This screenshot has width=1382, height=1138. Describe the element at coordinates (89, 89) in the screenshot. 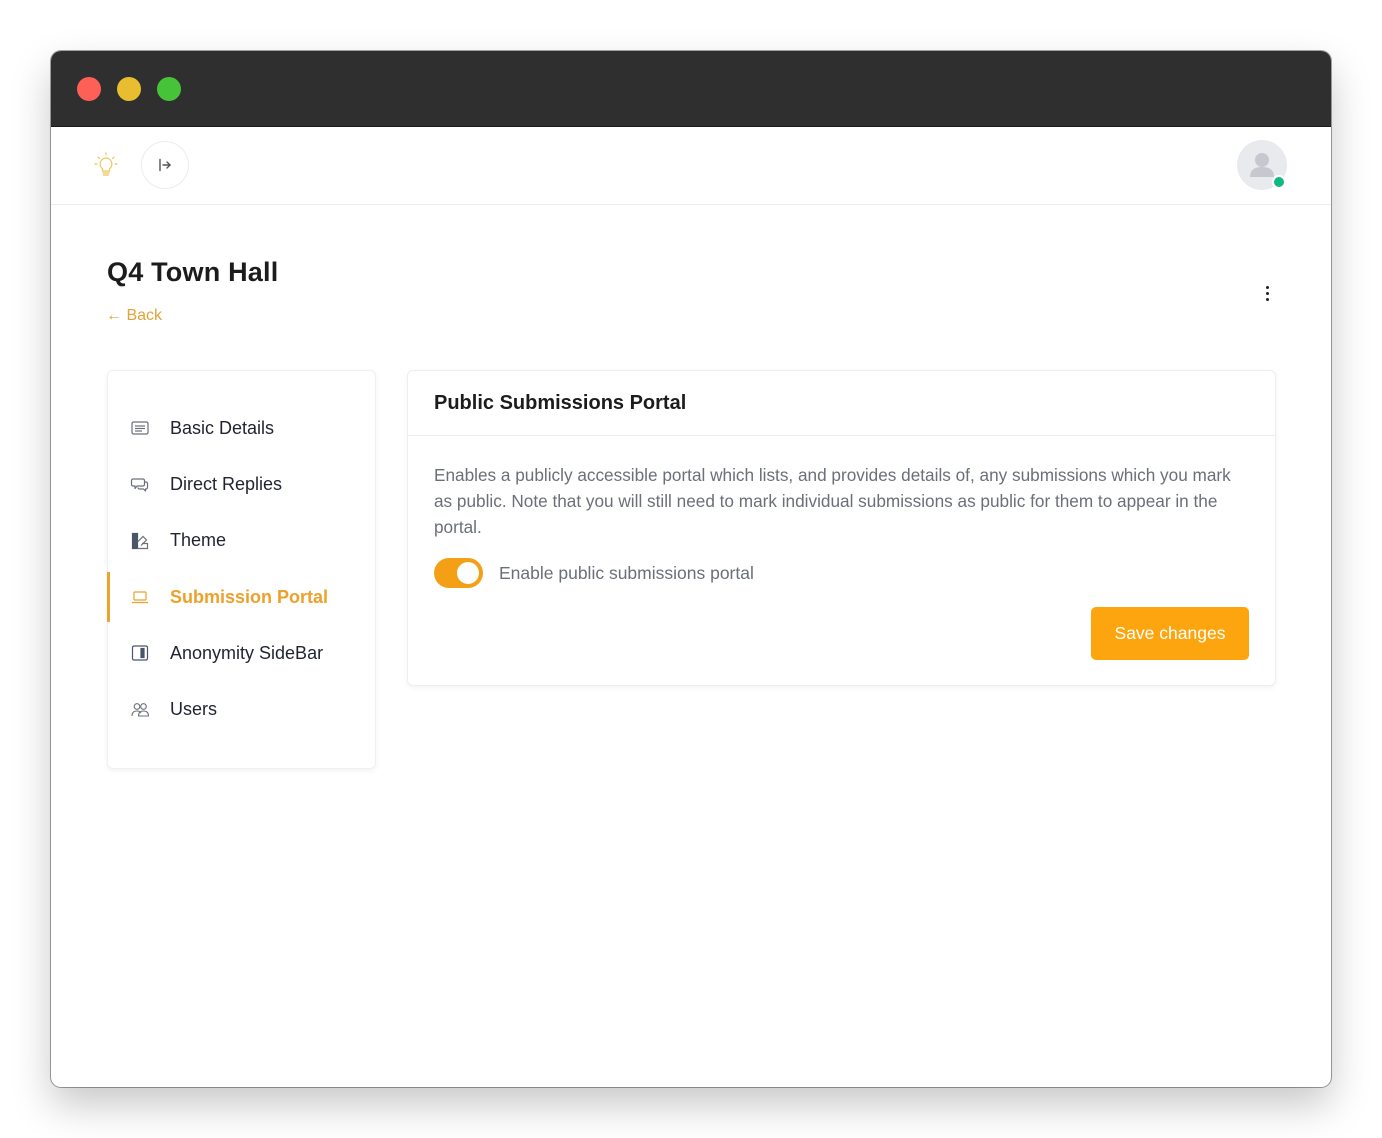

I see `close-window-button` at that location.